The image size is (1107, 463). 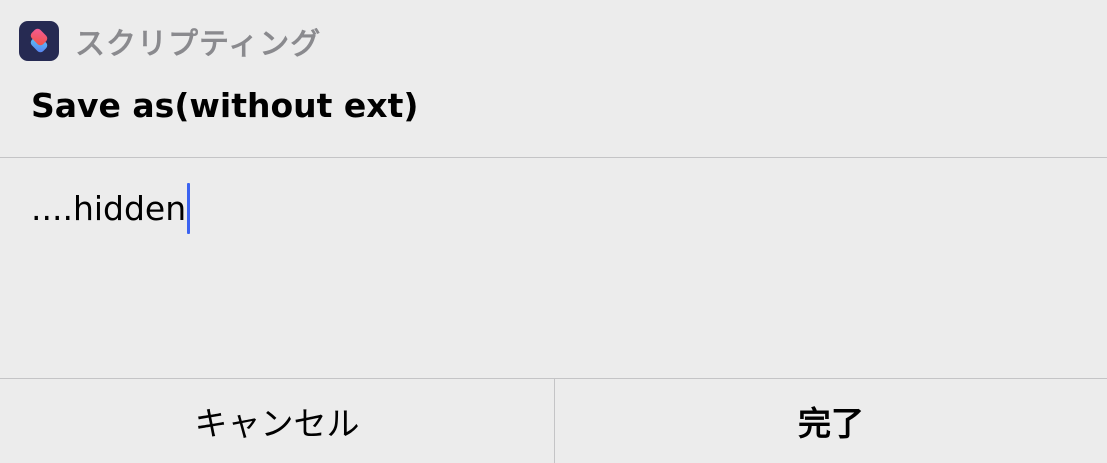 What do you see at coordinates (277, 421) in the screenshot?
I see `cancel-button: キャンセル` at bounding box center [277, 421].